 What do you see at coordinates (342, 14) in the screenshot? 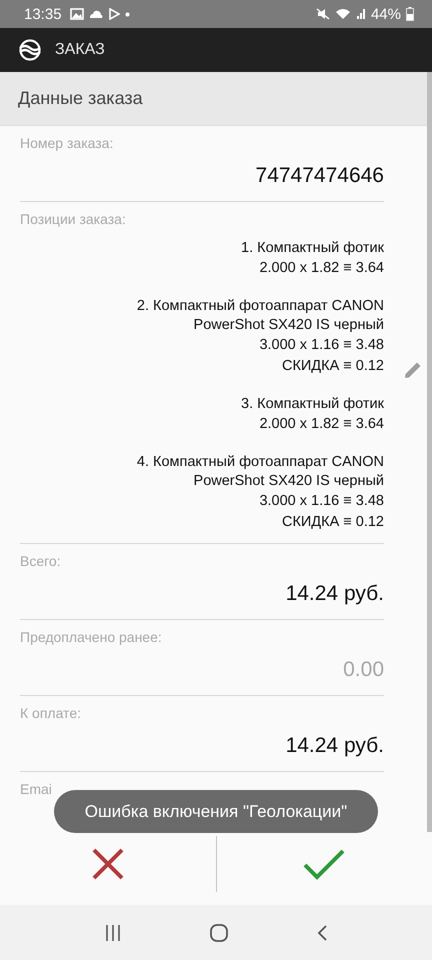
I see `wifi-icon` at bounding box center [342, 14].